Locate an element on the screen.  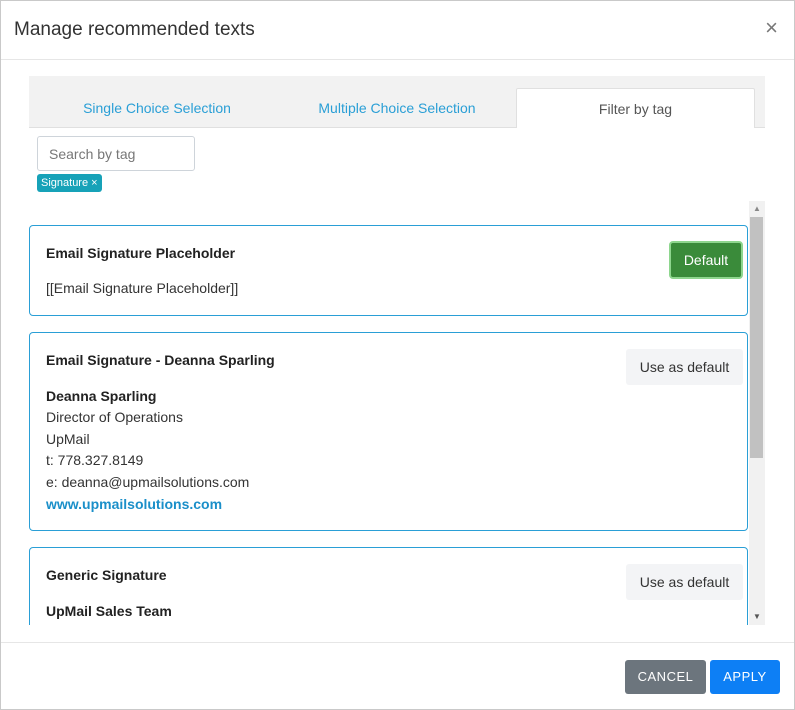
signature-role: Director of Operations is located at coordinates (114, 417).